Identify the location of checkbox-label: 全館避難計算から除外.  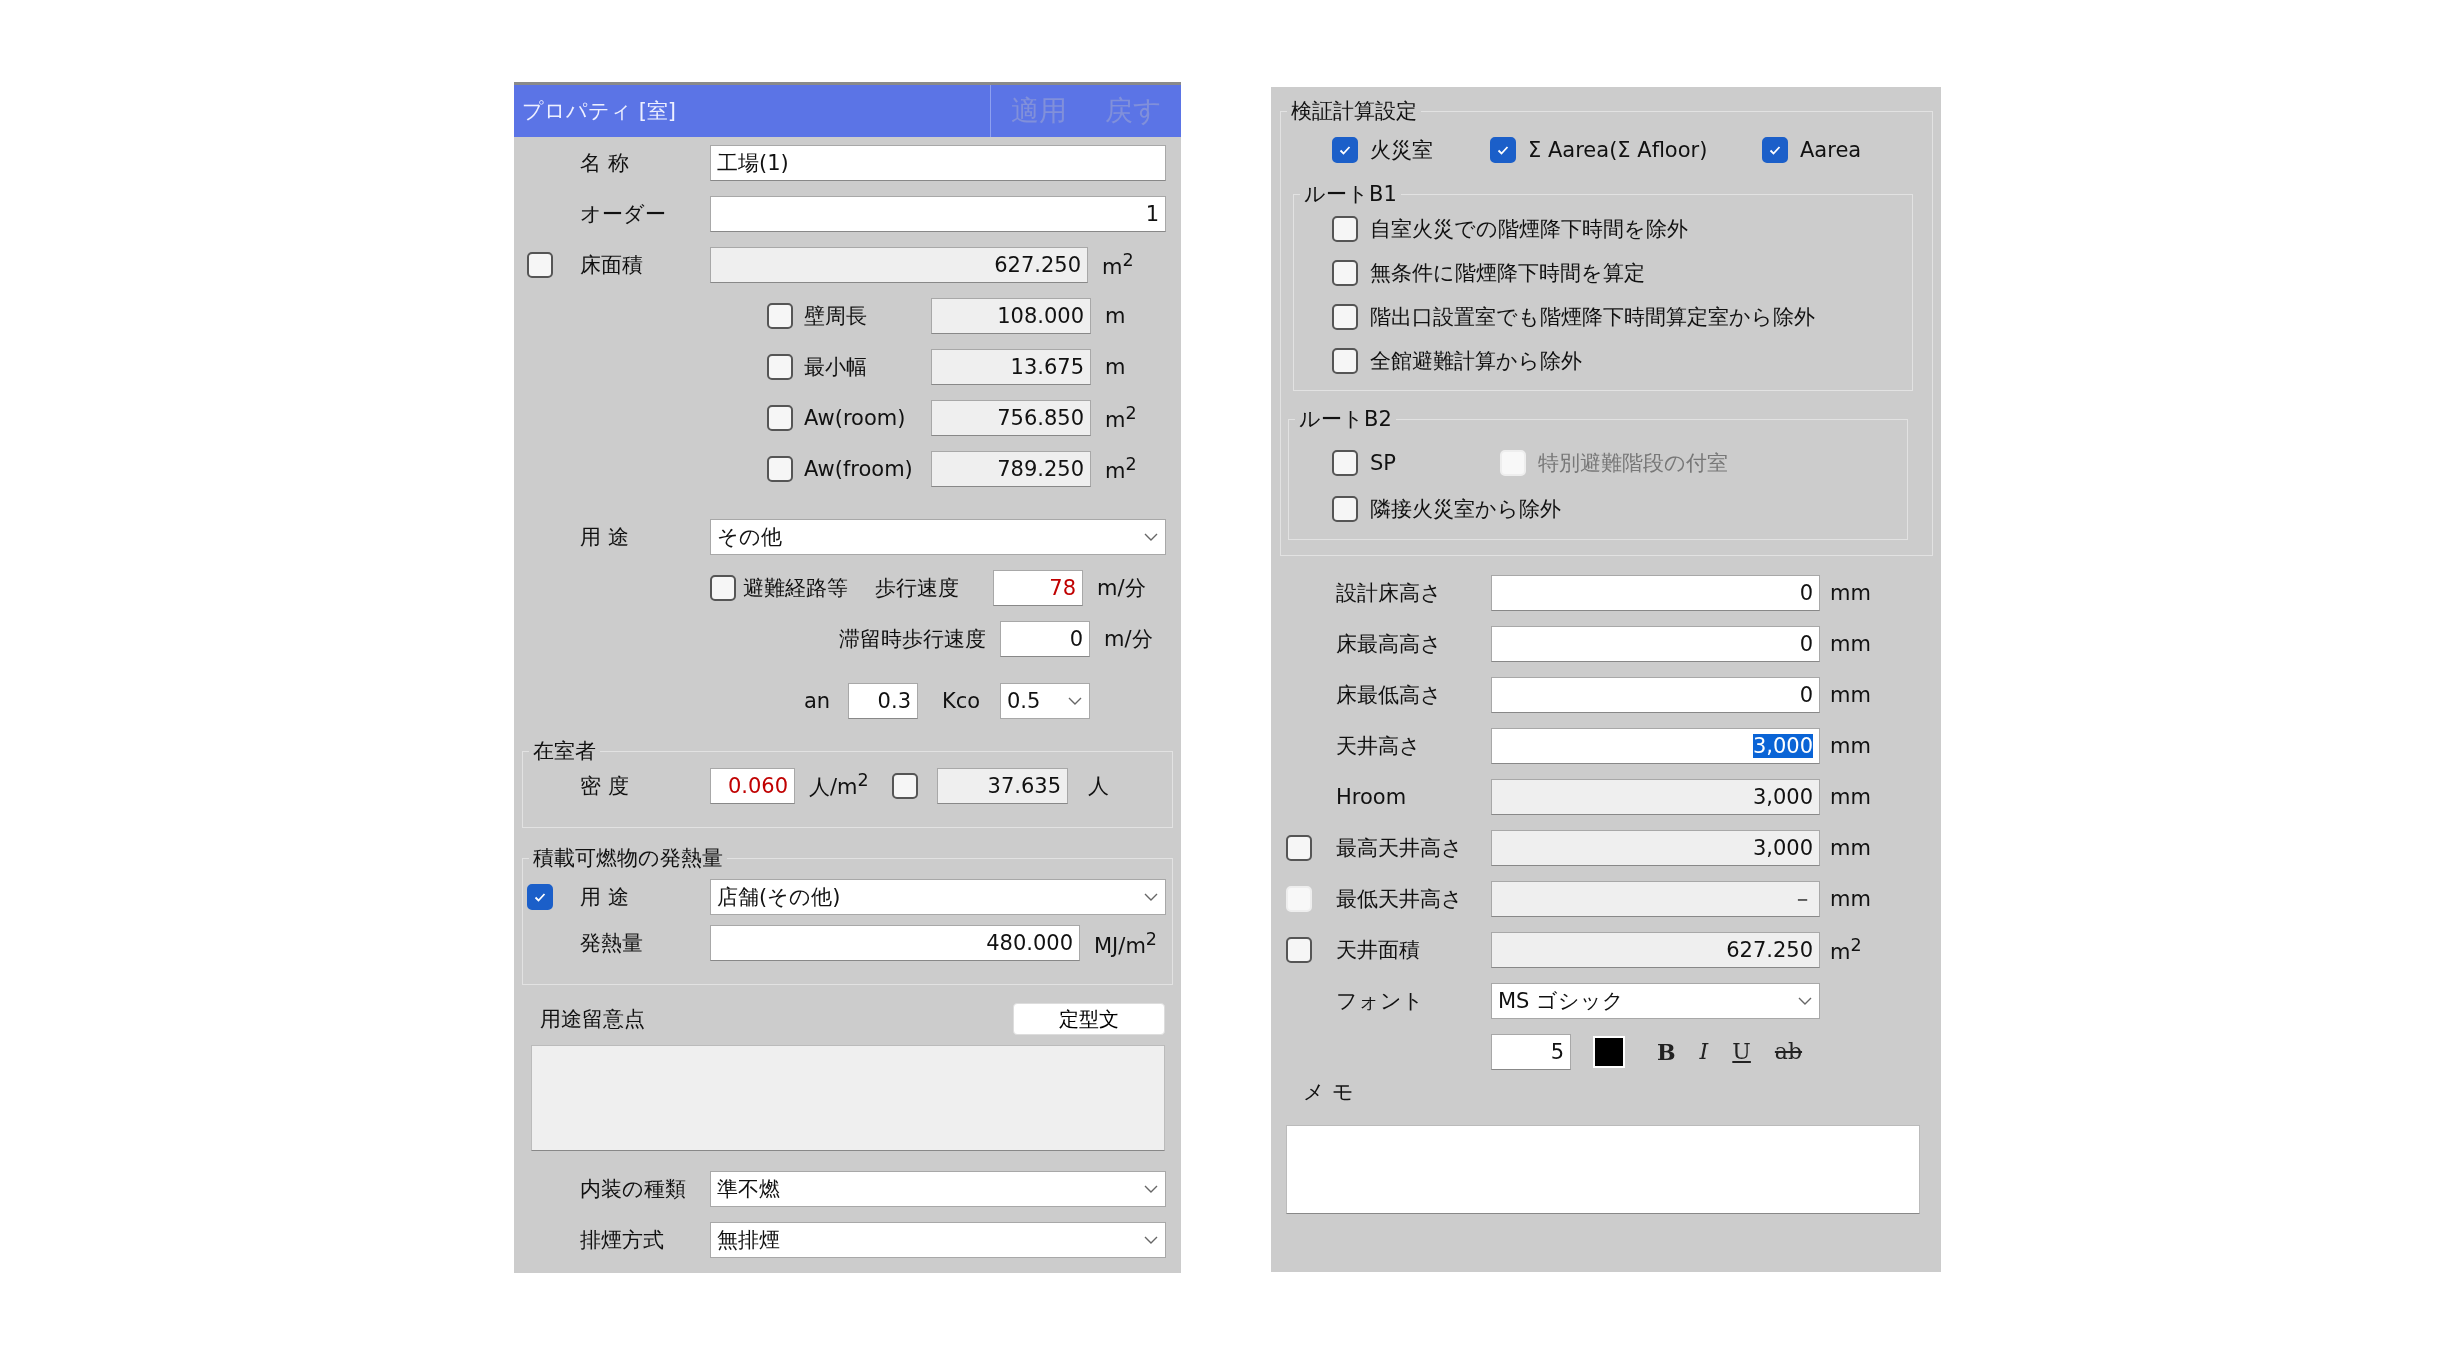
(1476, 361).